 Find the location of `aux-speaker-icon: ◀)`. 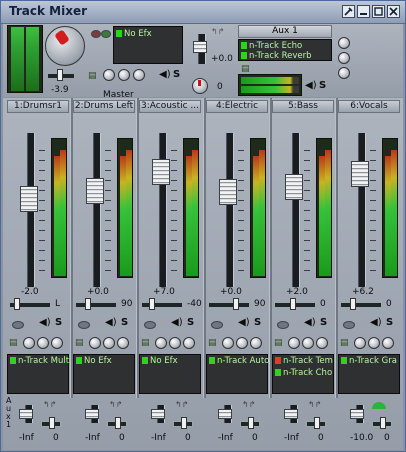

aux-speaker-icon: ◀) is located at coordinates (311, 85).